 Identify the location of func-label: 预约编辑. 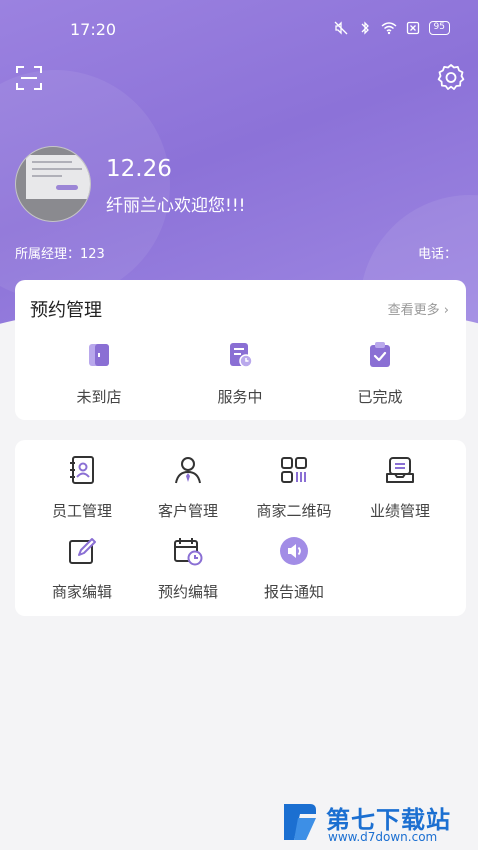
(187, 592).